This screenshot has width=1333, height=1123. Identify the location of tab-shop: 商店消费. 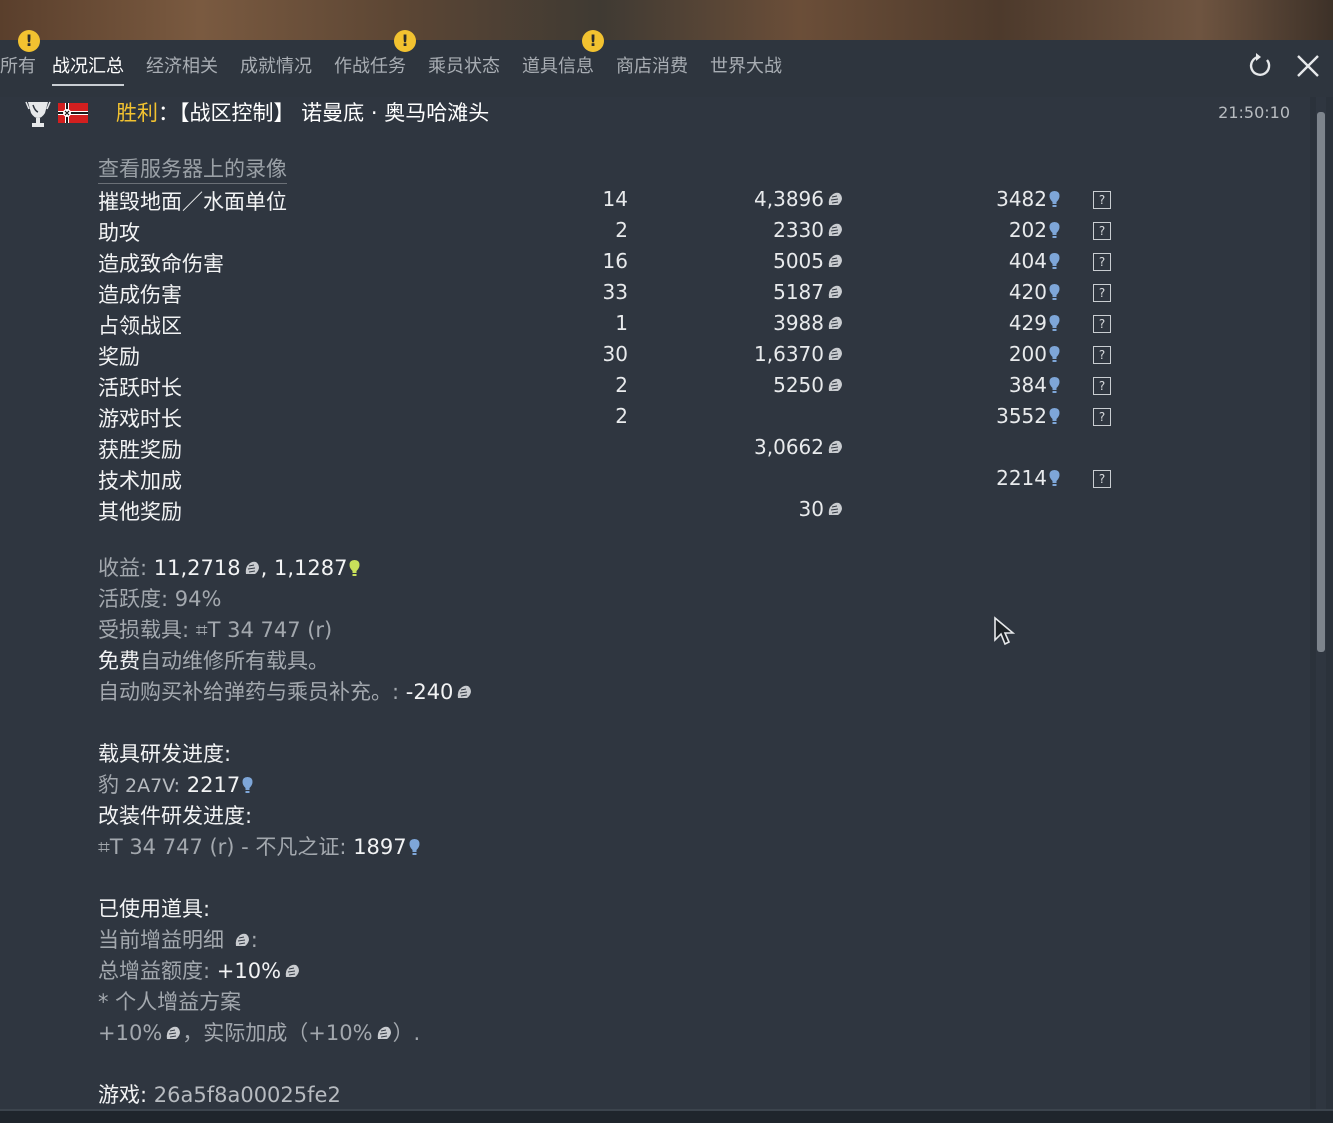
(652, 65).